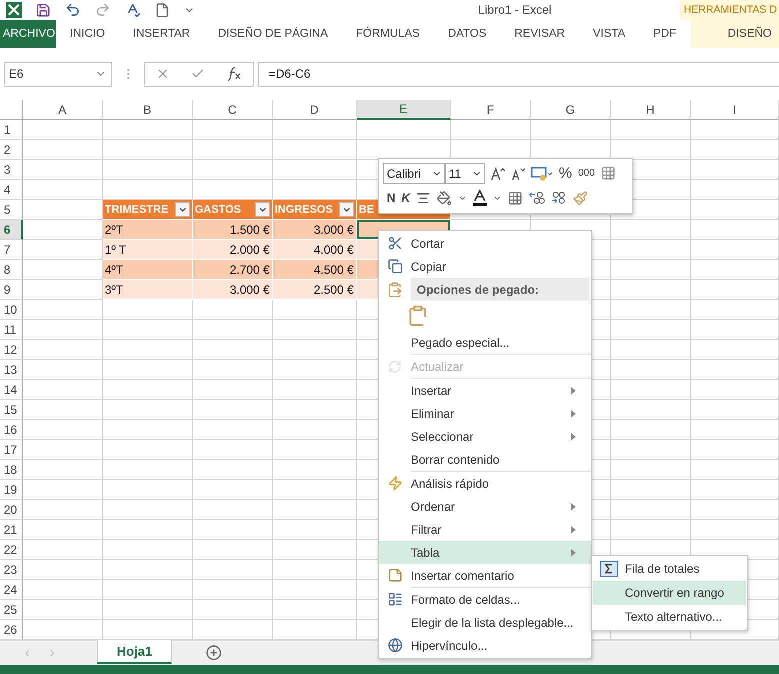 The width and height of the screenshot is (779, 674). I want to click on bold-button: N, so click(391, 198).